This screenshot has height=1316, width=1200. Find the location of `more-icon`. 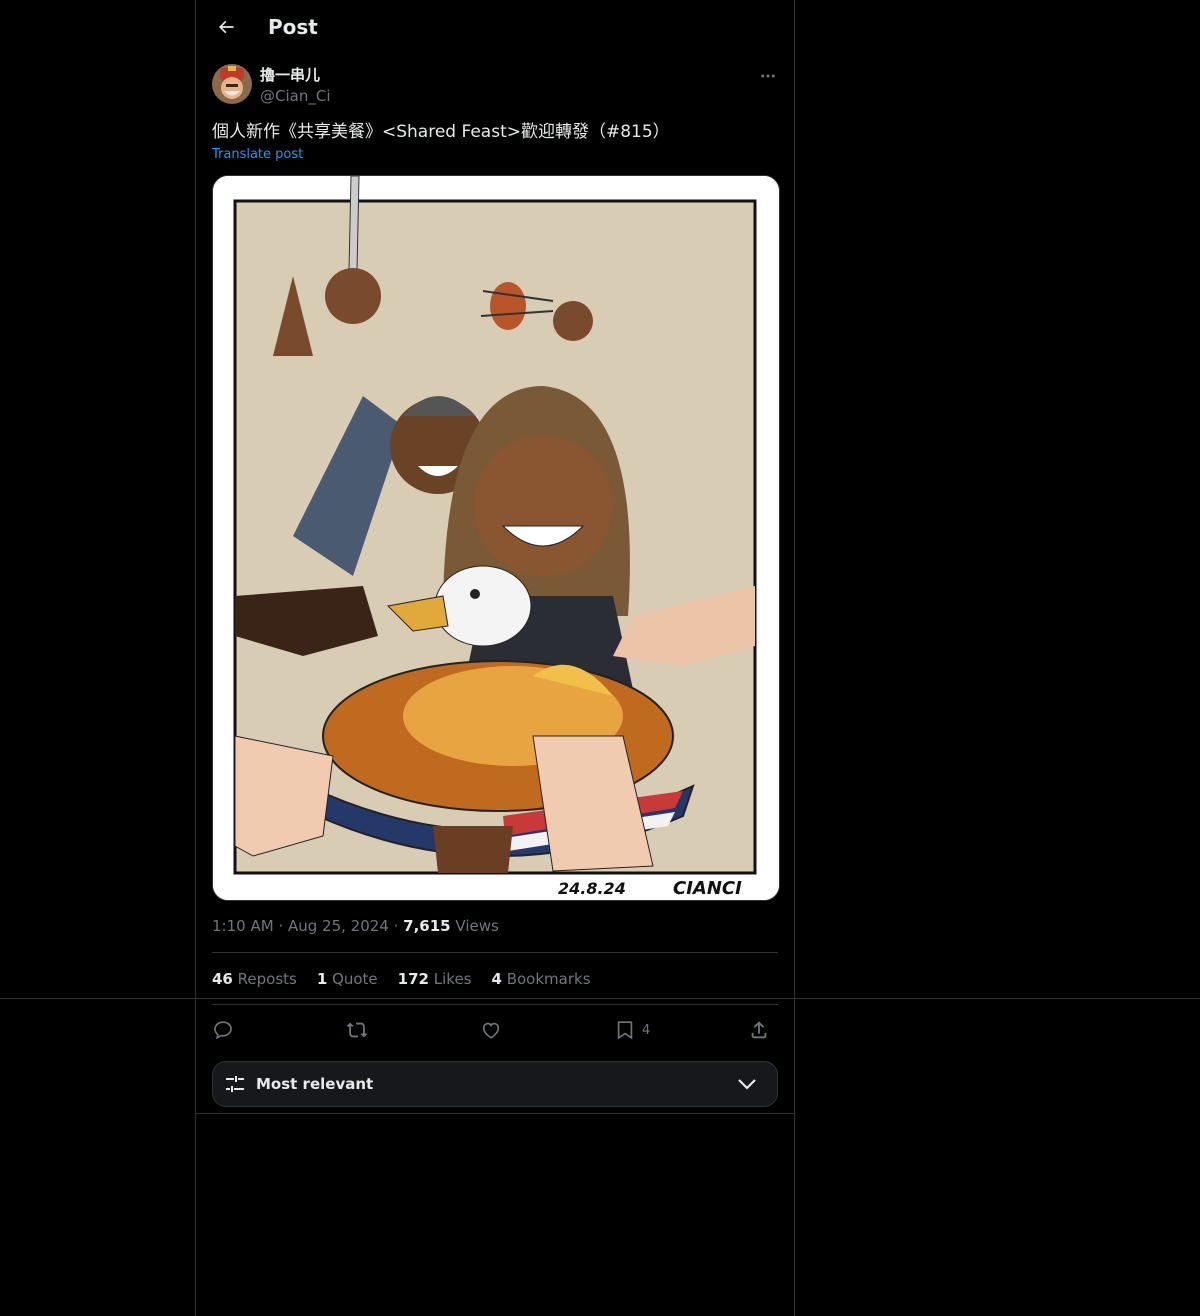

more-icon is located at coordinates (768, 76).